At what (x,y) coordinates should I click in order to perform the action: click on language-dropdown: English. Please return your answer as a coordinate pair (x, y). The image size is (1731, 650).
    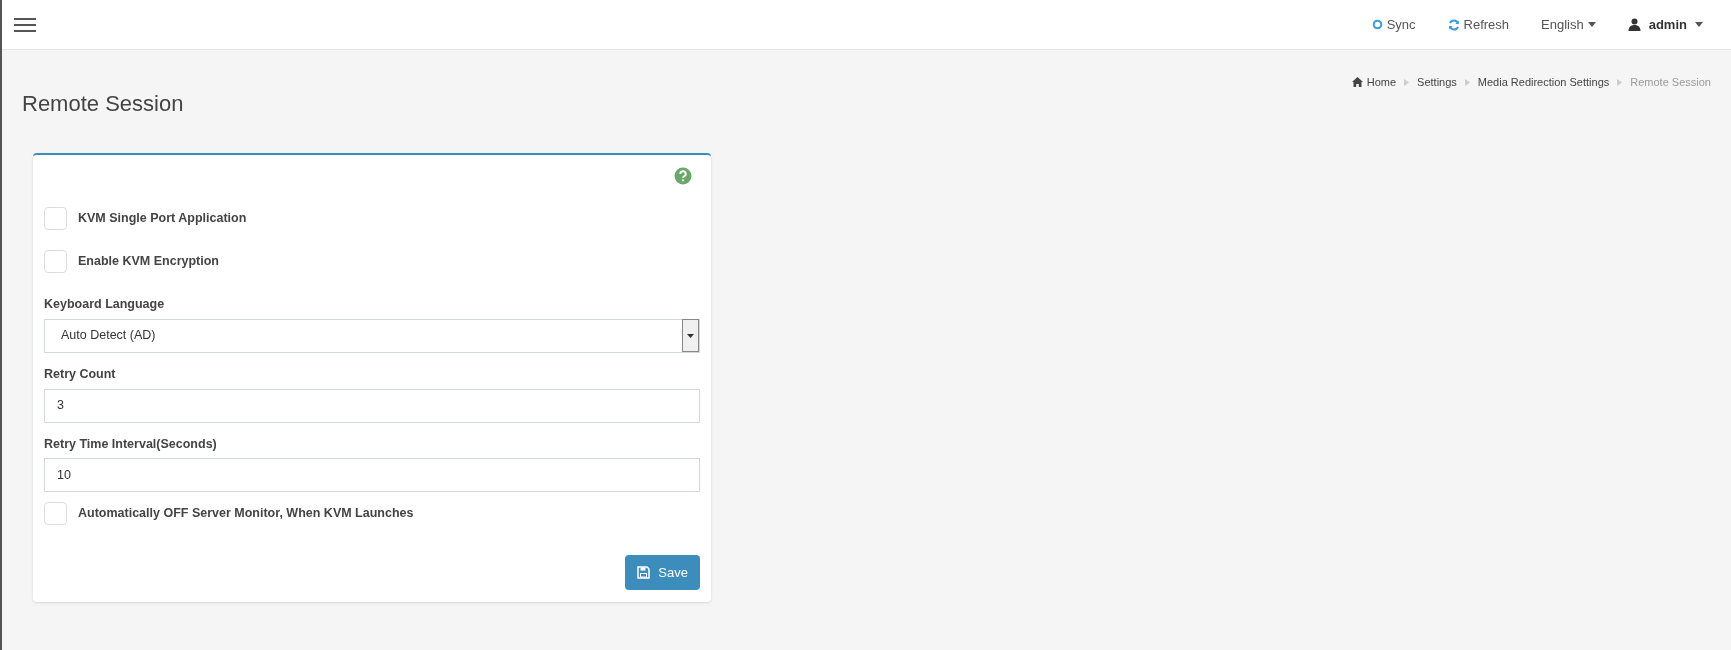
    Looking at the image, I should click on (1568, 24).